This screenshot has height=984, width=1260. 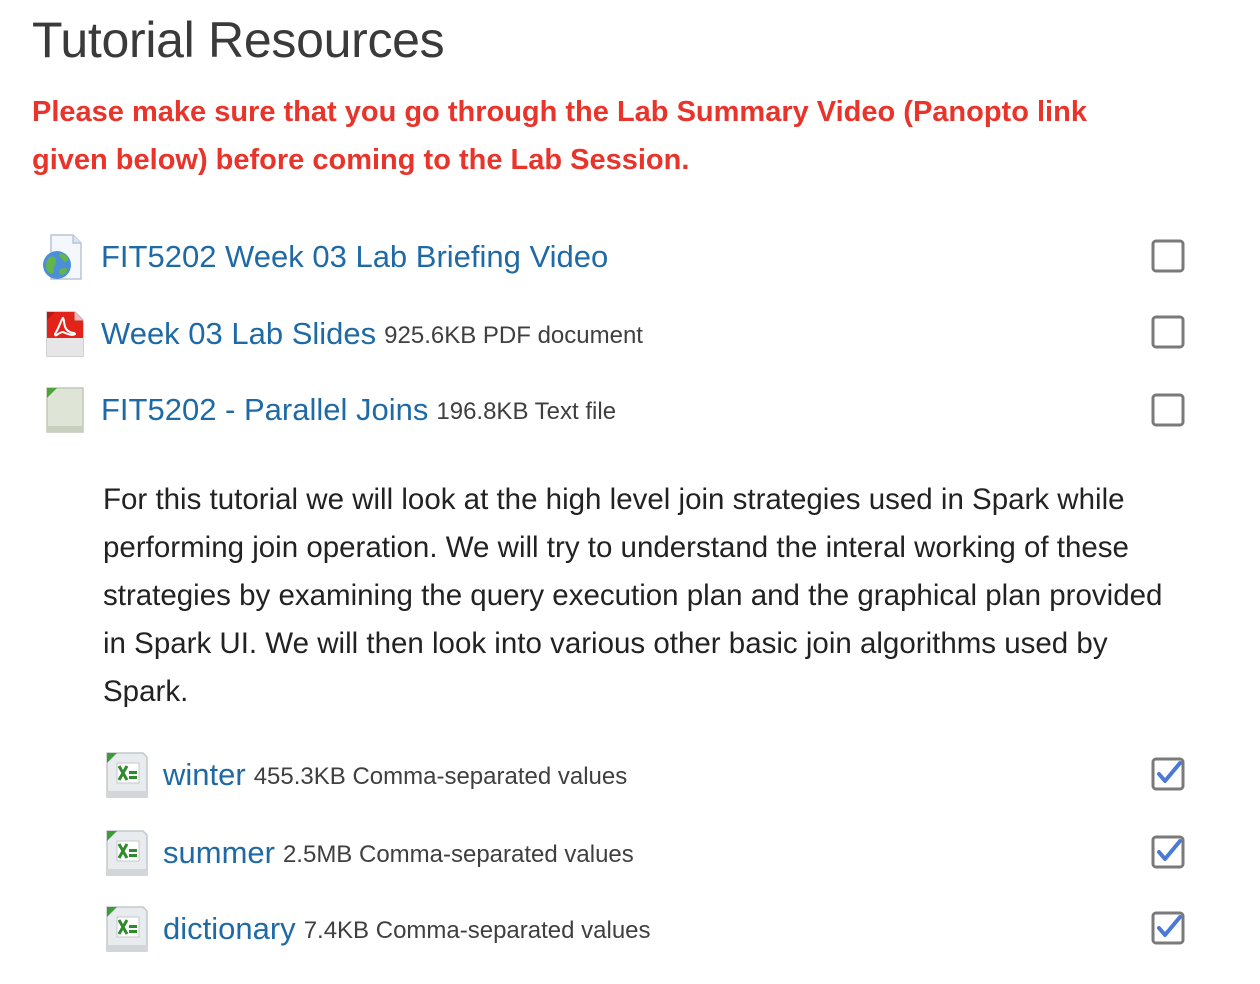 I want to click on activity-link-lab-slides: Week 03 Lab Slides 925.6KB PDF document, so click(x=342, y=334).